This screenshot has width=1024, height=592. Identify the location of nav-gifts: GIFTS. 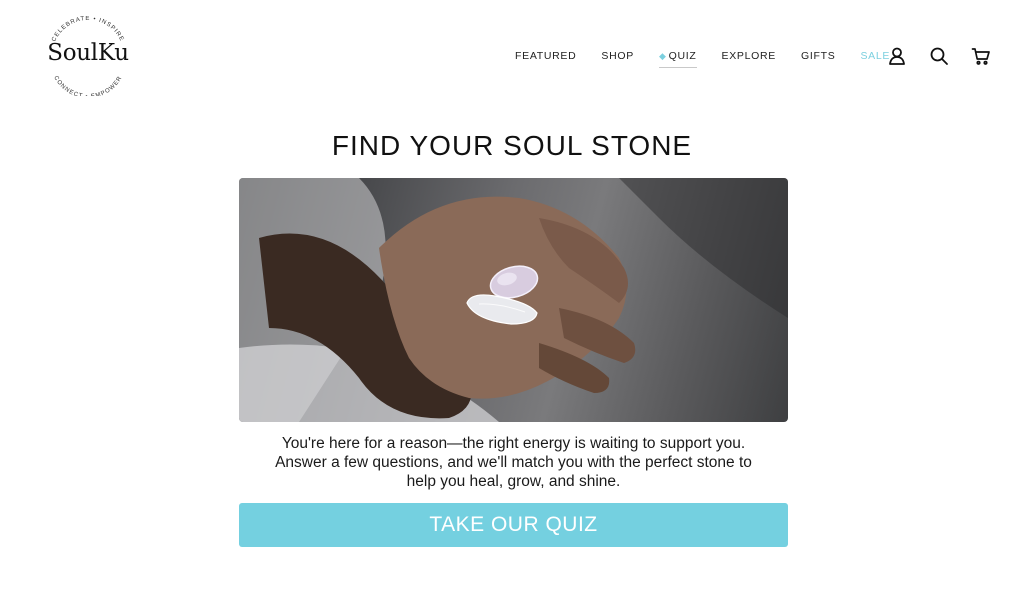
(818, 56).